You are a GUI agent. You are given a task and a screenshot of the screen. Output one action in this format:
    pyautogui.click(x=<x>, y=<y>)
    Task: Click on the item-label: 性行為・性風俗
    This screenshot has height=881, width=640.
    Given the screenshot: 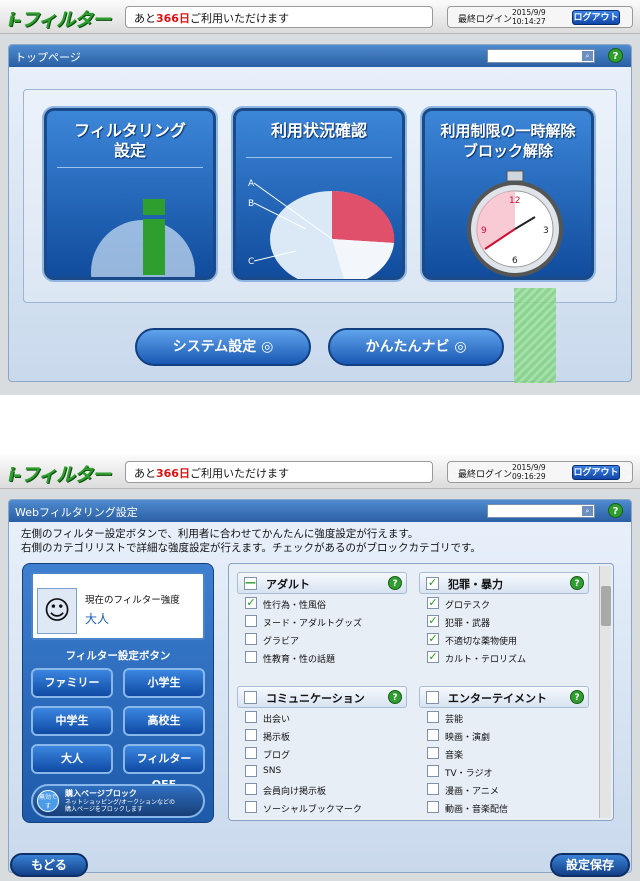 What is the action you would take?
    pyautogui.click(x=295, y=606)
    